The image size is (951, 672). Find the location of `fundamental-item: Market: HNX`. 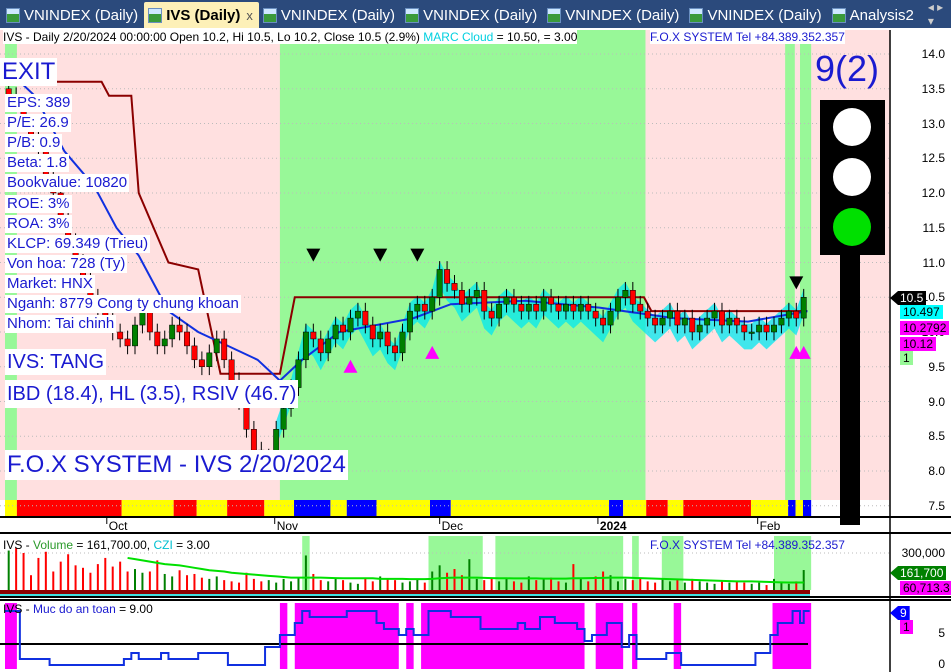

fundamental-item: Market: HNX is located at coordinates (50, 283).